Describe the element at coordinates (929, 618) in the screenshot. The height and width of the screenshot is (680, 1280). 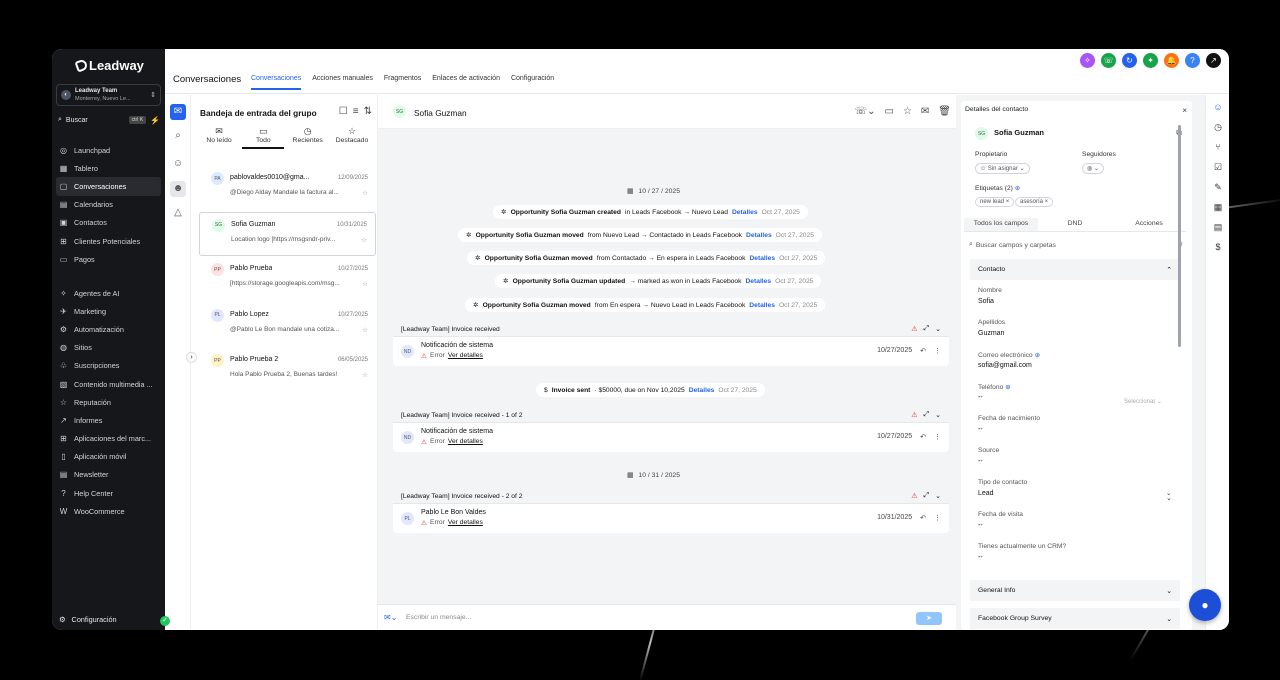
I see `send-button: ➤` at that location.